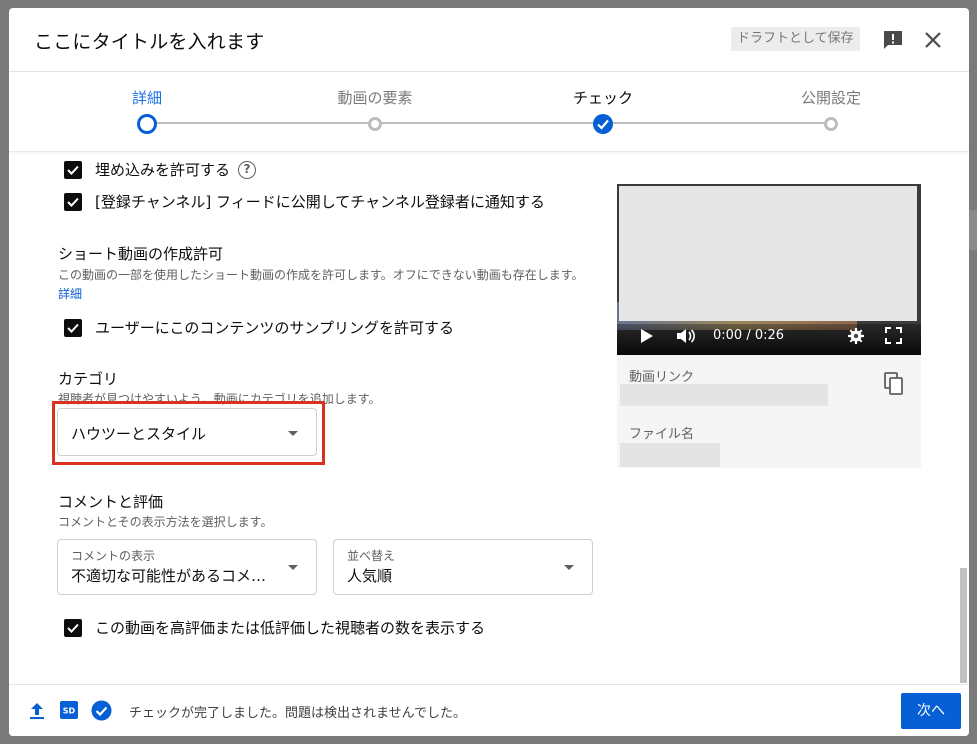 This screenshot has width=977, height=744. Describe the element at coordinates (795, 39) in the screenshot. I see `save-draft-button: ドラフトとして保存` at that location.